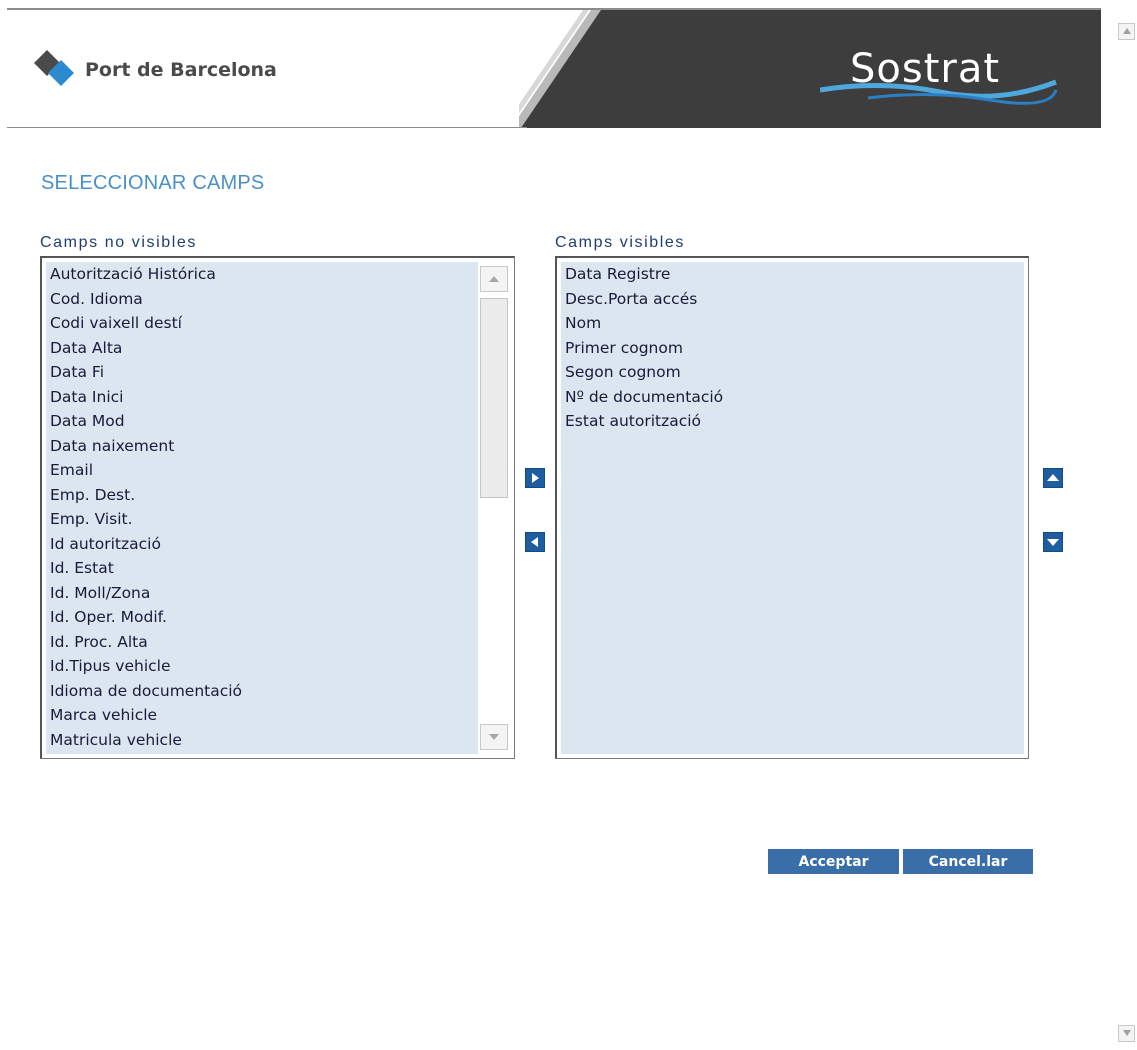 The width and height of the screenshot is (1137, 1050). Describe the element at coordinates (494, 508) in the screenshot. I see `hidden-fields-scrollbar` at that location.